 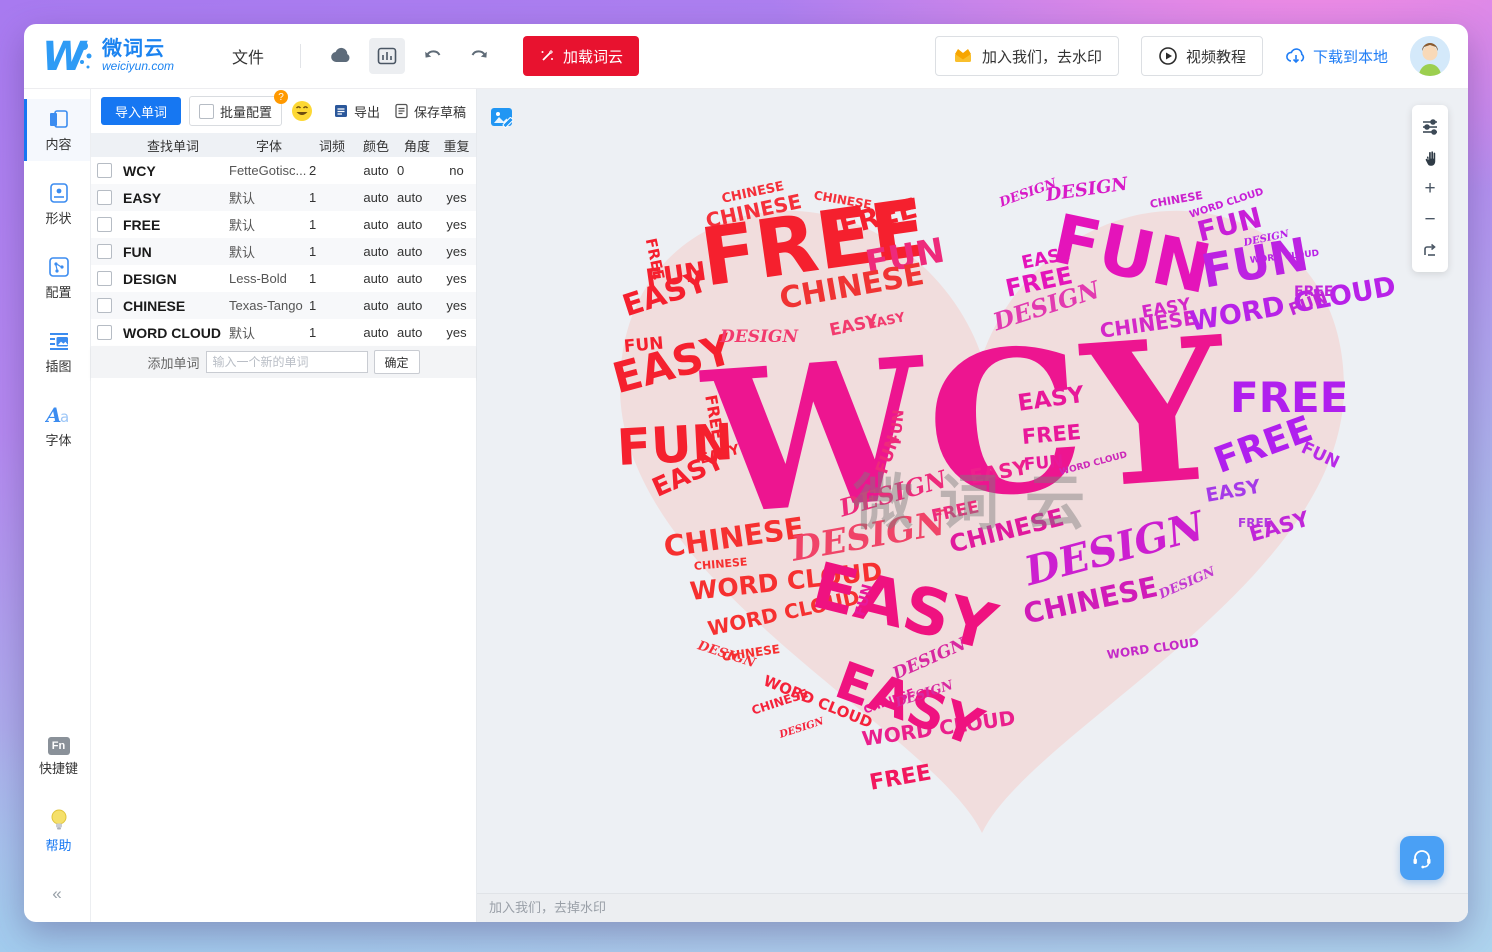 What do you see at coordinates (479, 56) in the screenshot?
I see `redo-icon` at bounding box center [479, 56].